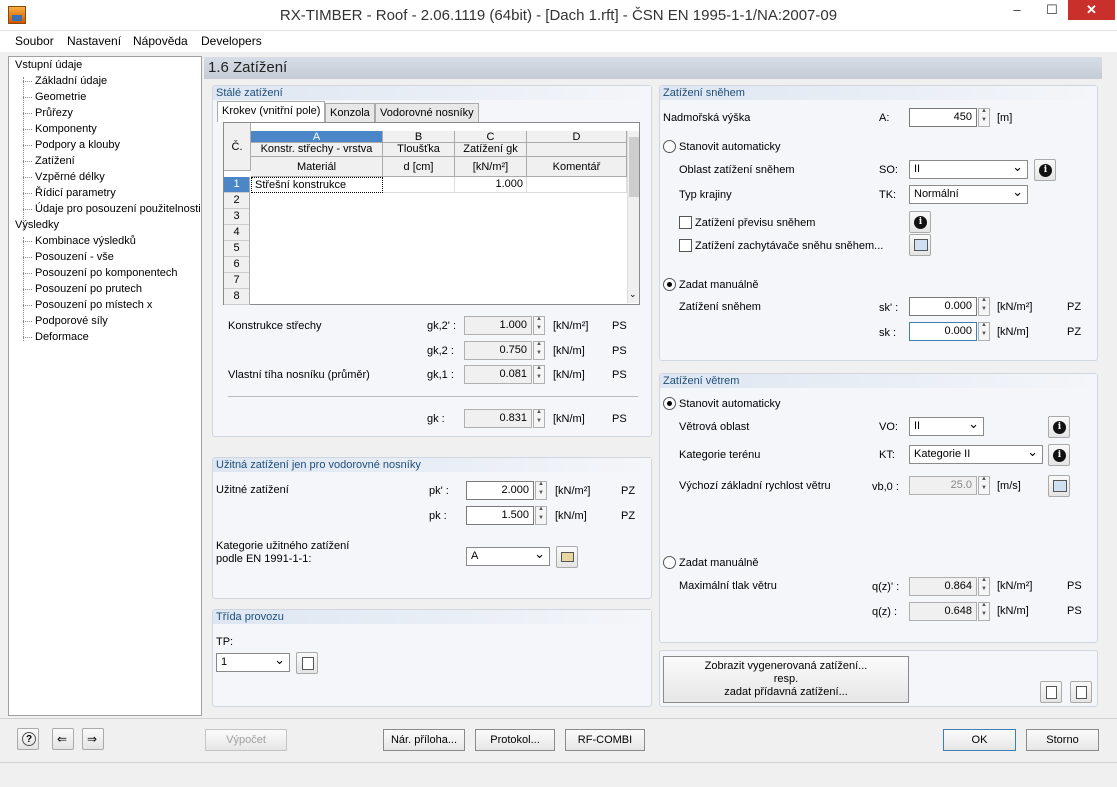 This screenshot has height=787, width=1117. Describe the element at coordinates (669, 403) in the screenshot. I see `wind-auto-radio` at that location.